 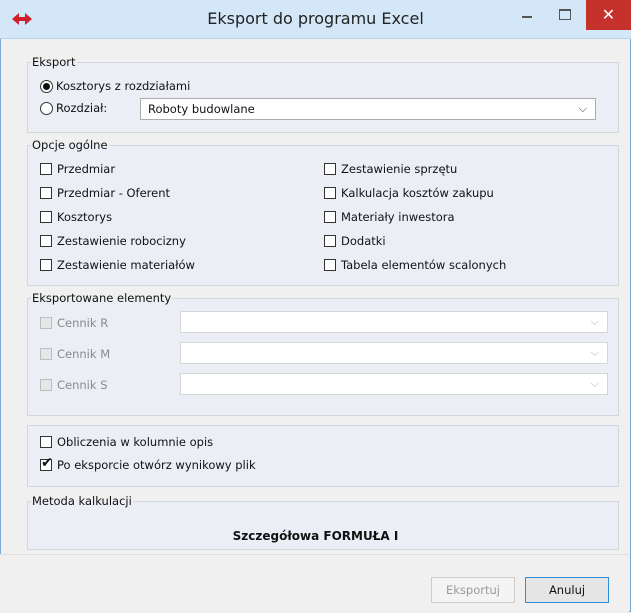 What do you see at coordinates (46, 354) in the screenshot?
I see `checkbox-cennik-m` at bounding box center [46, 354].